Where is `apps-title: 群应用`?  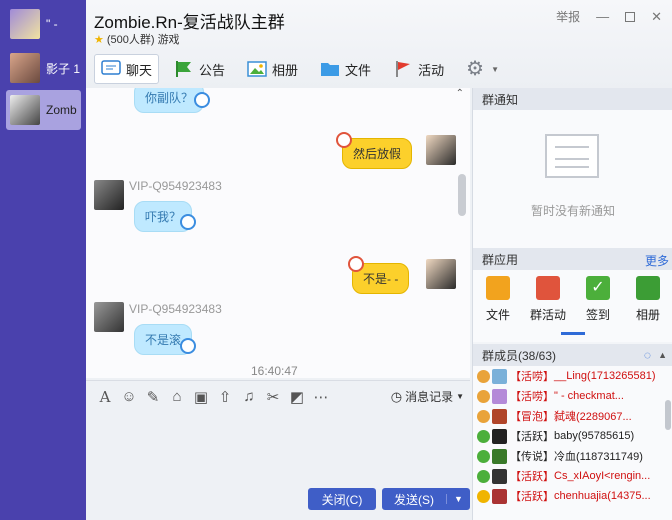 apps-title: 群应用 is located at coordinates (500, 259).